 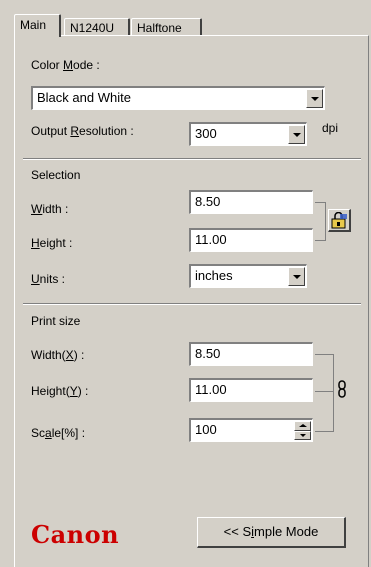 What do you see at coordinates (58, 355) in the screenshot?
I see `print-width-label: Width(X) :` at bounding box center [58, 355].